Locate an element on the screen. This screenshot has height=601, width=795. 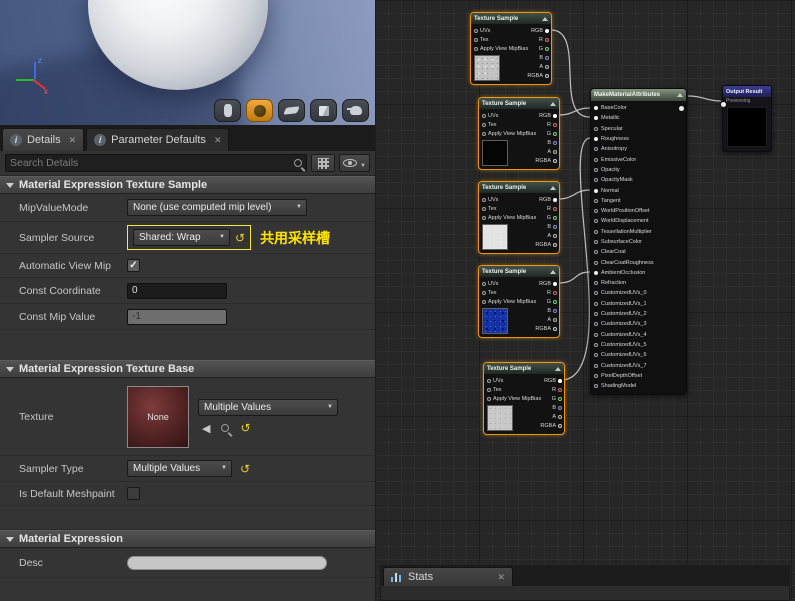
mma-input-pin-specular: Specular is located at coordinates (640, 129).